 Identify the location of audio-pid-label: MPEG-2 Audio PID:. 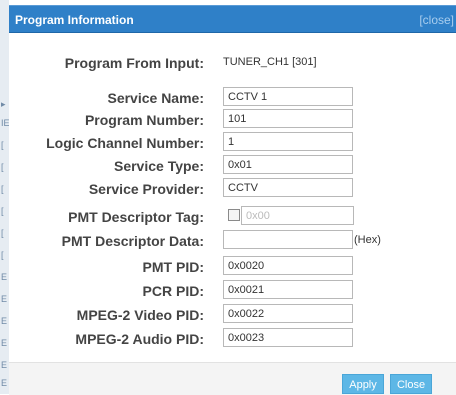
(139, 339).